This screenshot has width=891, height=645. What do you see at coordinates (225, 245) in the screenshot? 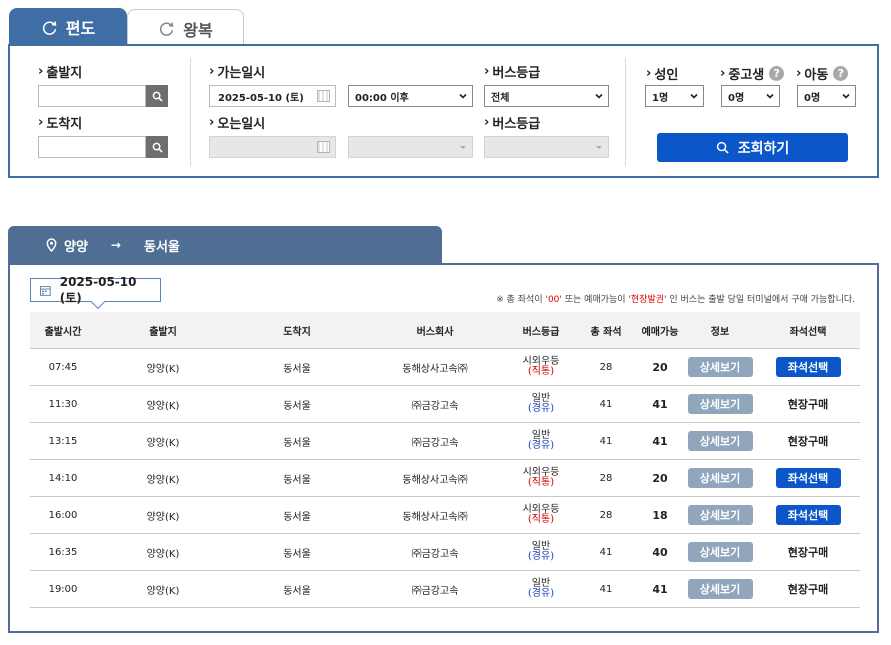
I see `route-header: 양양 → 동서울` at bounding box center [225, 245].